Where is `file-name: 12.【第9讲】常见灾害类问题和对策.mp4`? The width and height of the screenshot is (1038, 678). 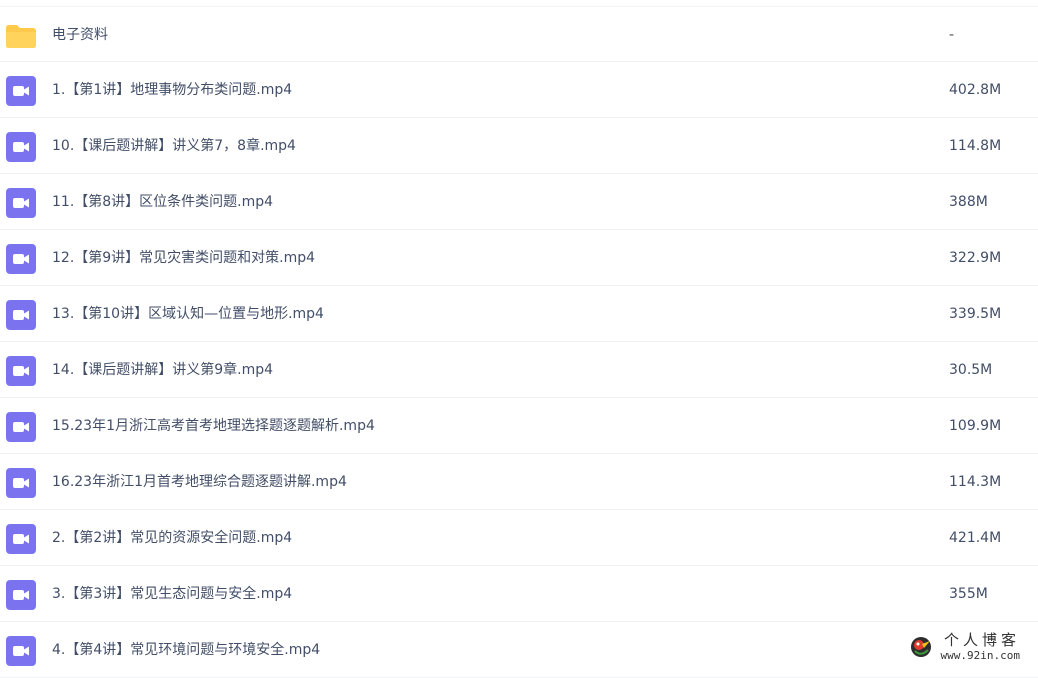
file-name: 12.【第9讲】常见灾害类问题和对策.mp4 is located at coordinates (183, 258).